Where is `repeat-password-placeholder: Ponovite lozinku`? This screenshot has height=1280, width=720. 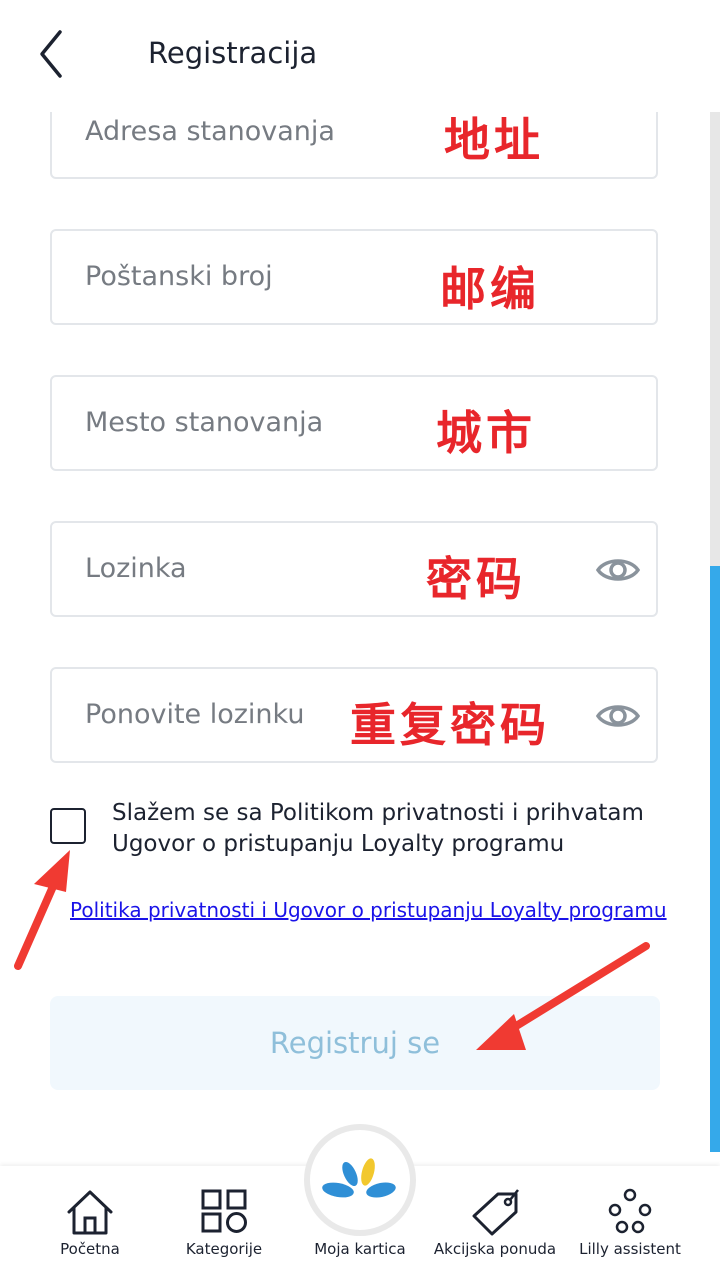 repeat-password-placeholder: Ponovite lozinku is located at coordinates (195, 714).